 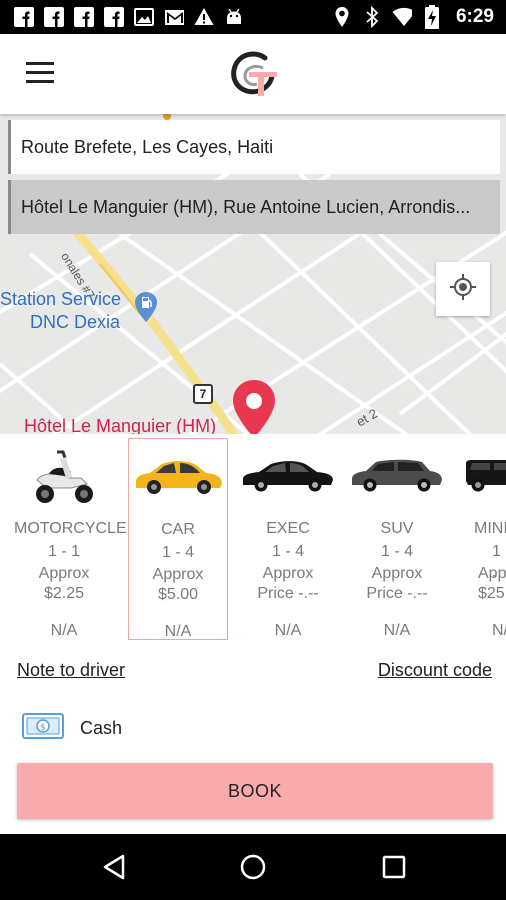 What do you see at coordinates (432, 17) in the screenshot?
I see `battery-charging-icon` at bounding box center [432, 17].